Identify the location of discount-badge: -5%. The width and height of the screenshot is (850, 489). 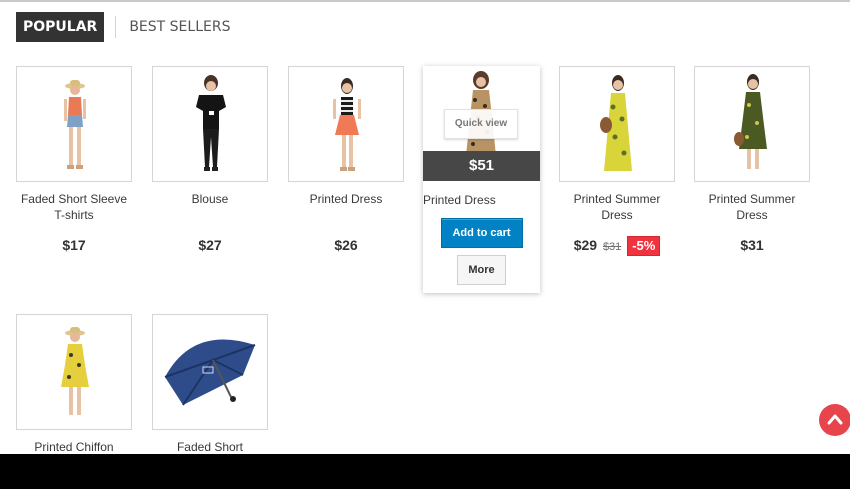
(644, 246).